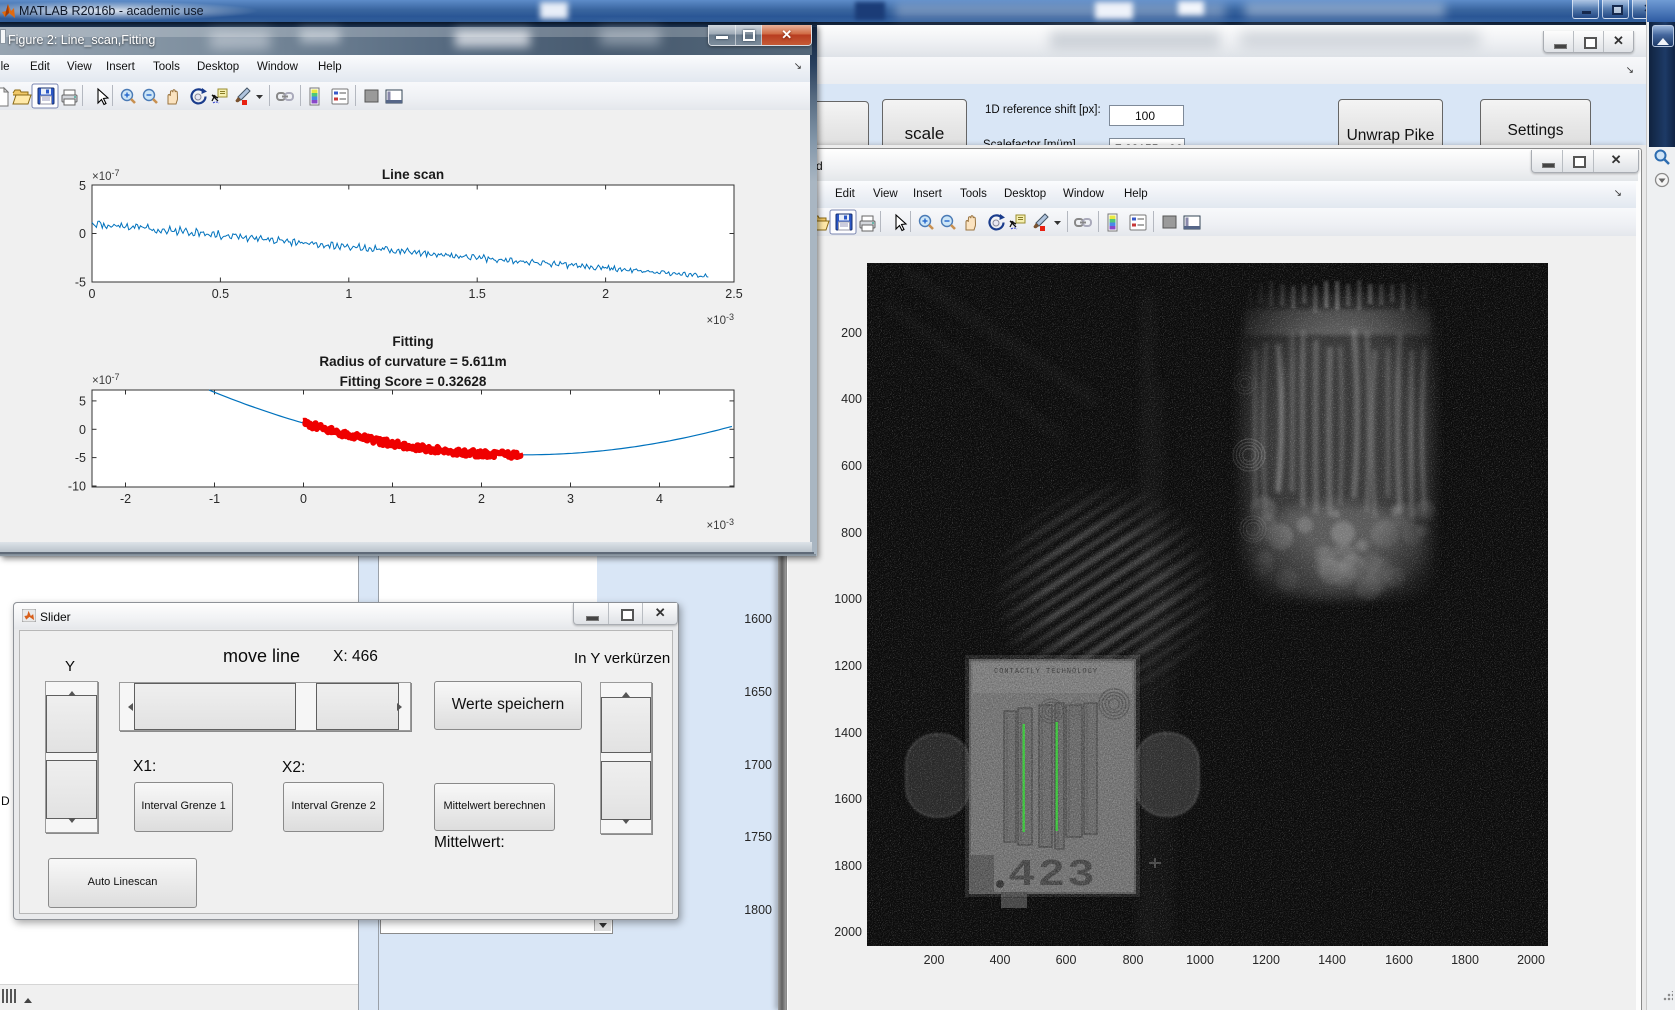  What do you see at coordinates (413, 174) in the screenshot?
I see `svg-text: Line scan` at bounding box center [413, 174].